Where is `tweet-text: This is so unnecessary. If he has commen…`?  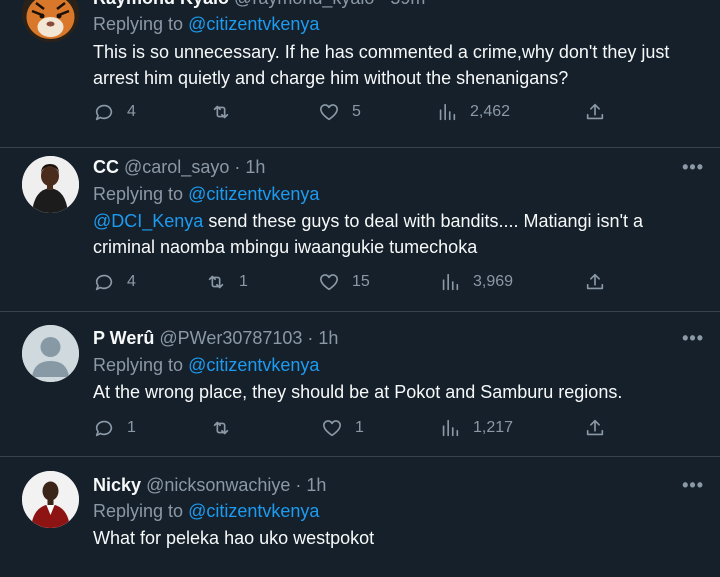
tweet-text: This is so unnecessary. If he has commen… is located at coordinates (381, 65).